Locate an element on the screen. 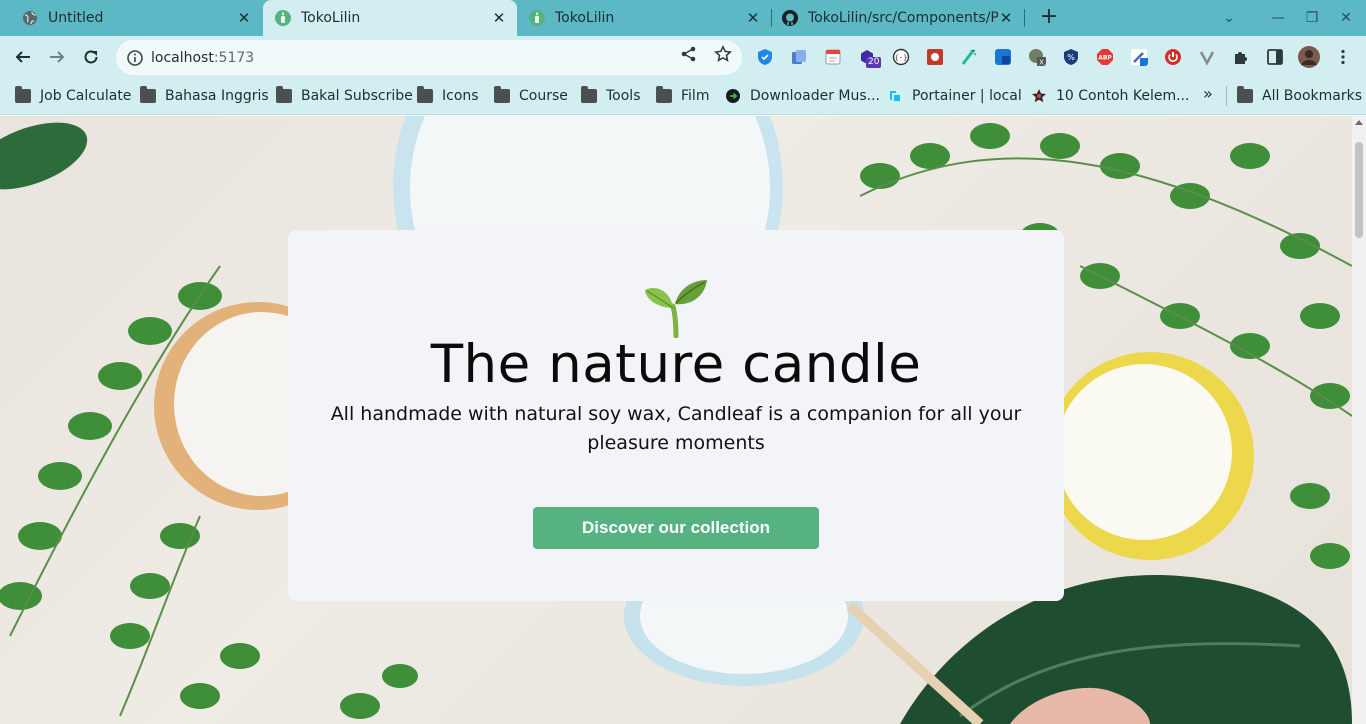 The height and width of the screenshot is (724, 1366). reload-icon is located at coordinates (91, 57).